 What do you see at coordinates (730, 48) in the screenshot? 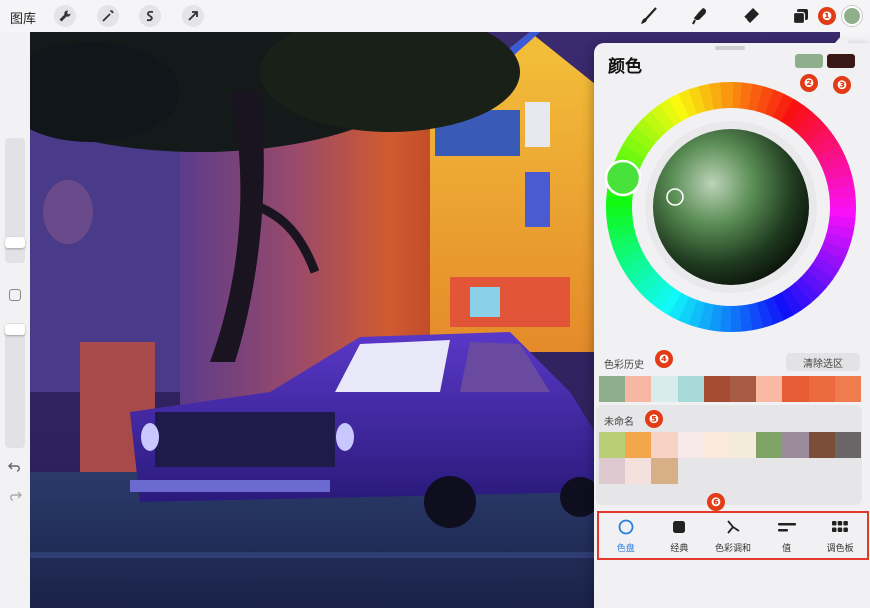
I see `panel-grabber` at bounding box center [730, 48].